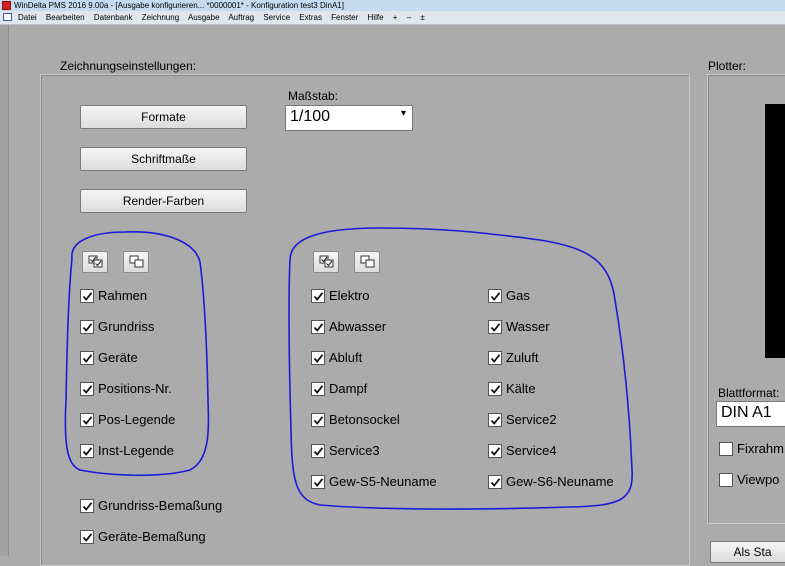  What do you see at coordinates (27, 17) in the screenshot?
I see `menu-datei: Datei` at bounding box center [27, 17].